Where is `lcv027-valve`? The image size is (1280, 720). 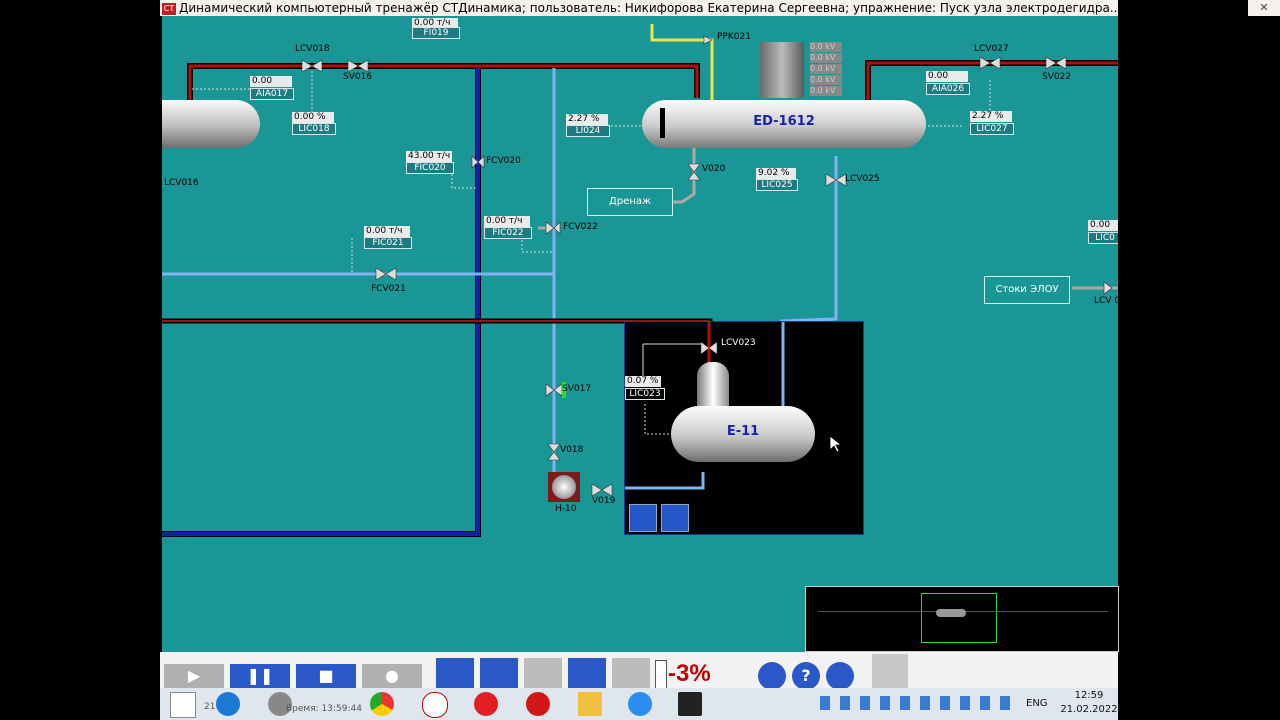 lcv027-valve is located at coordinates (990, 63).